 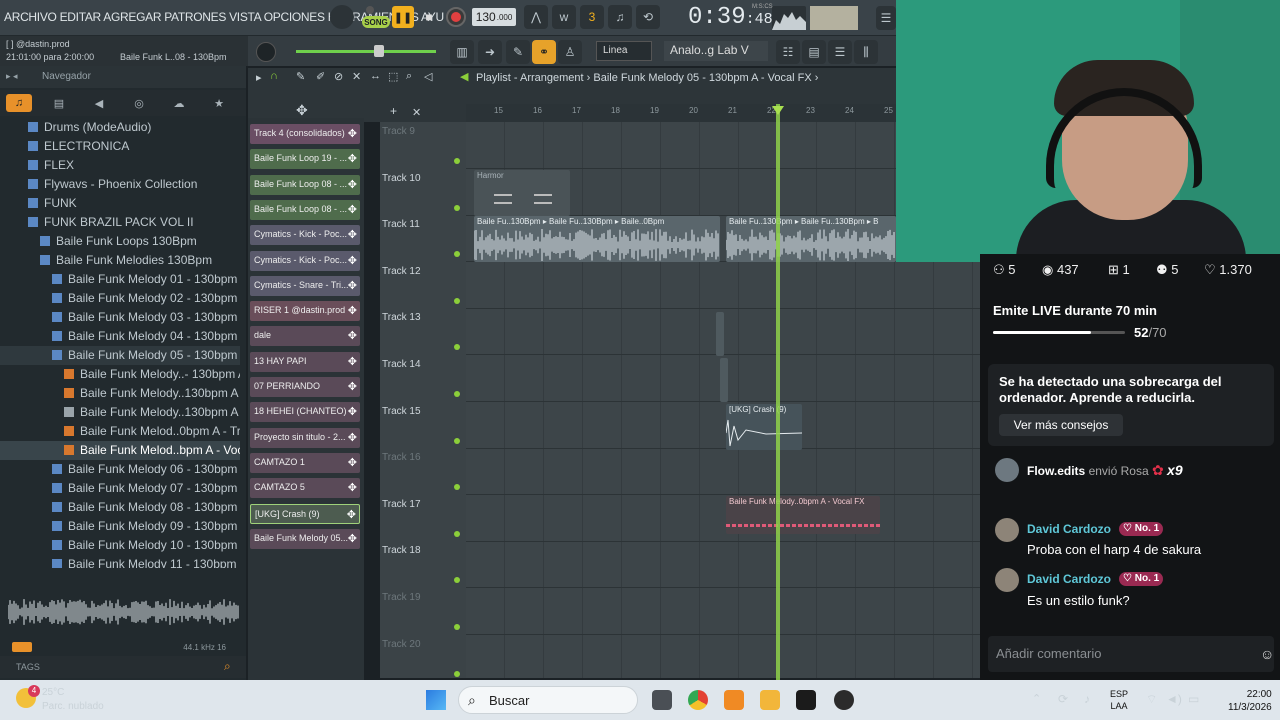 What do you see at coordinates (778, 110) in the screenshot?
I see `playhead-marker` at bounding box center [778, 110].